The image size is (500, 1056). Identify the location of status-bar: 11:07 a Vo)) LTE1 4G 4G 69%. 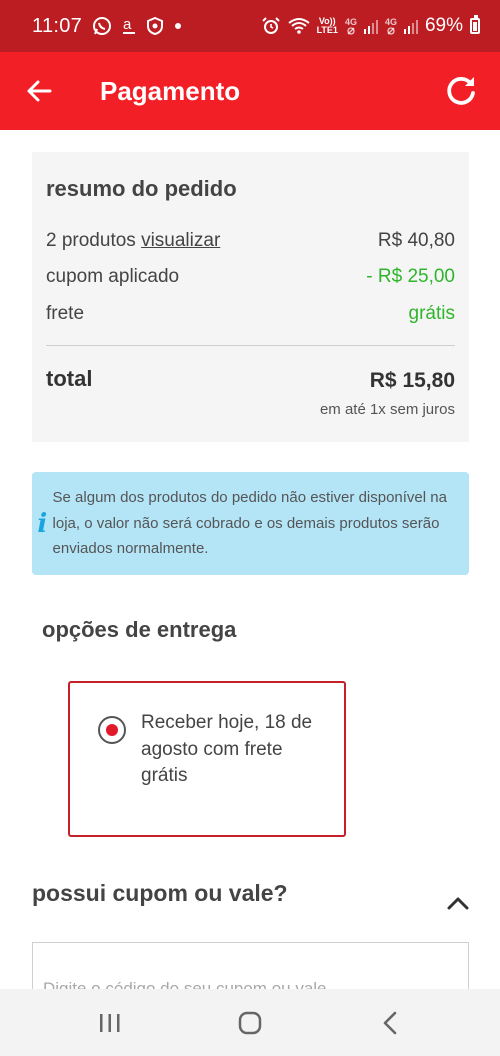
(250, 26).